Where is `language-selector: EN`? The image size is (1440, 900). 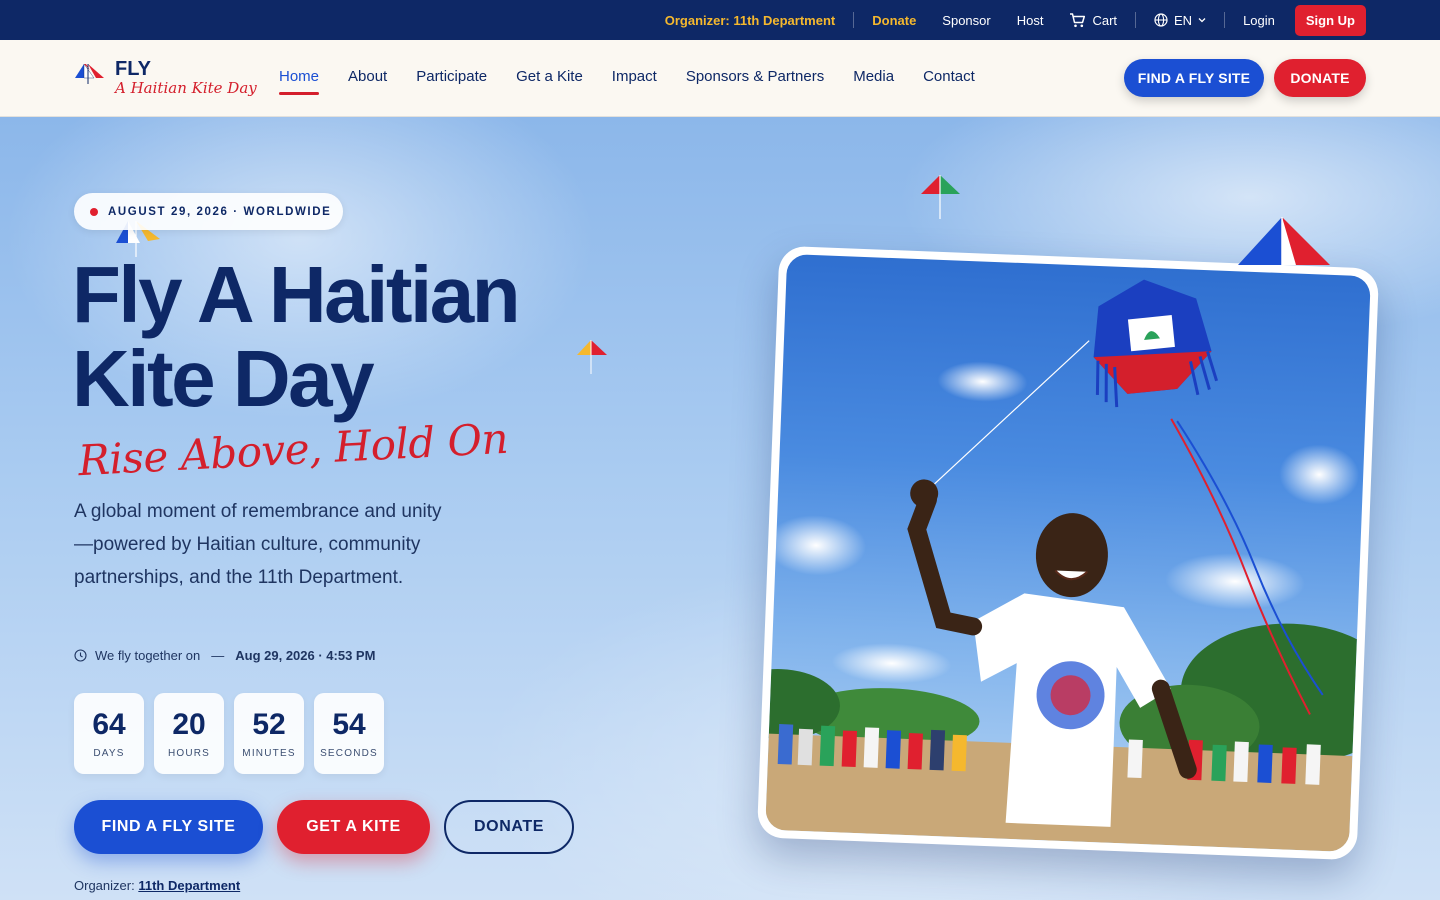 language-selector: EN is located at coordinates (1180, 20).